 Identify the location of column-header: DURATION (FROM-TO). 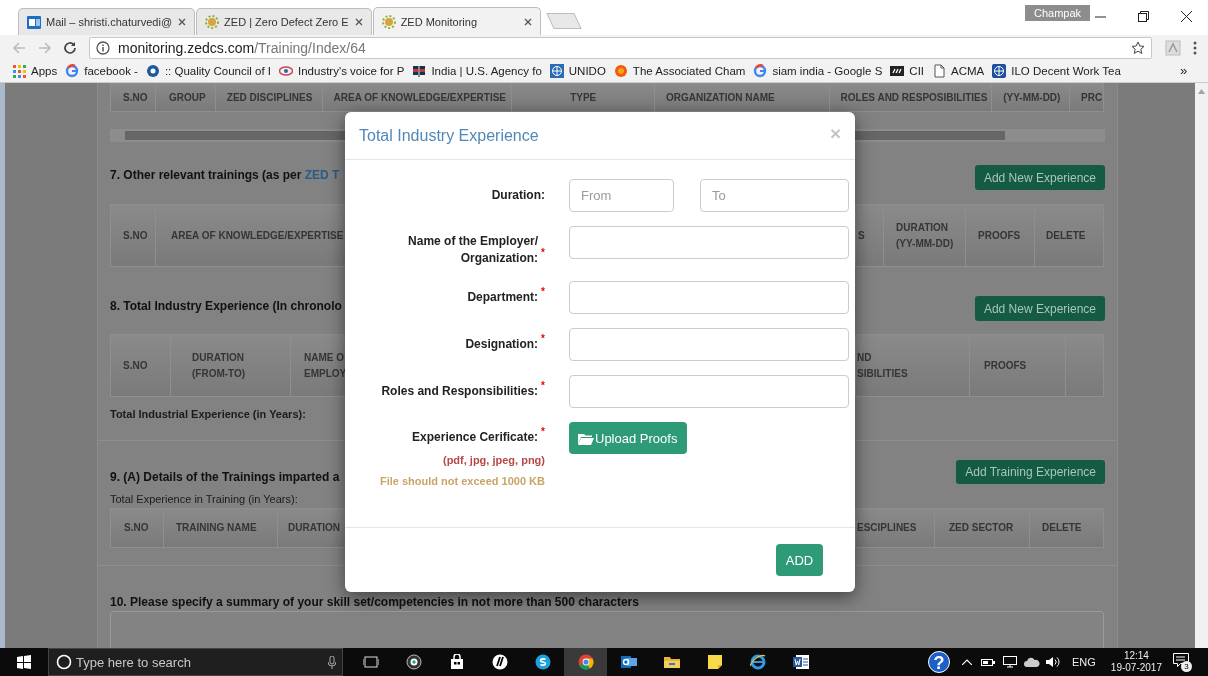
(219, 365).